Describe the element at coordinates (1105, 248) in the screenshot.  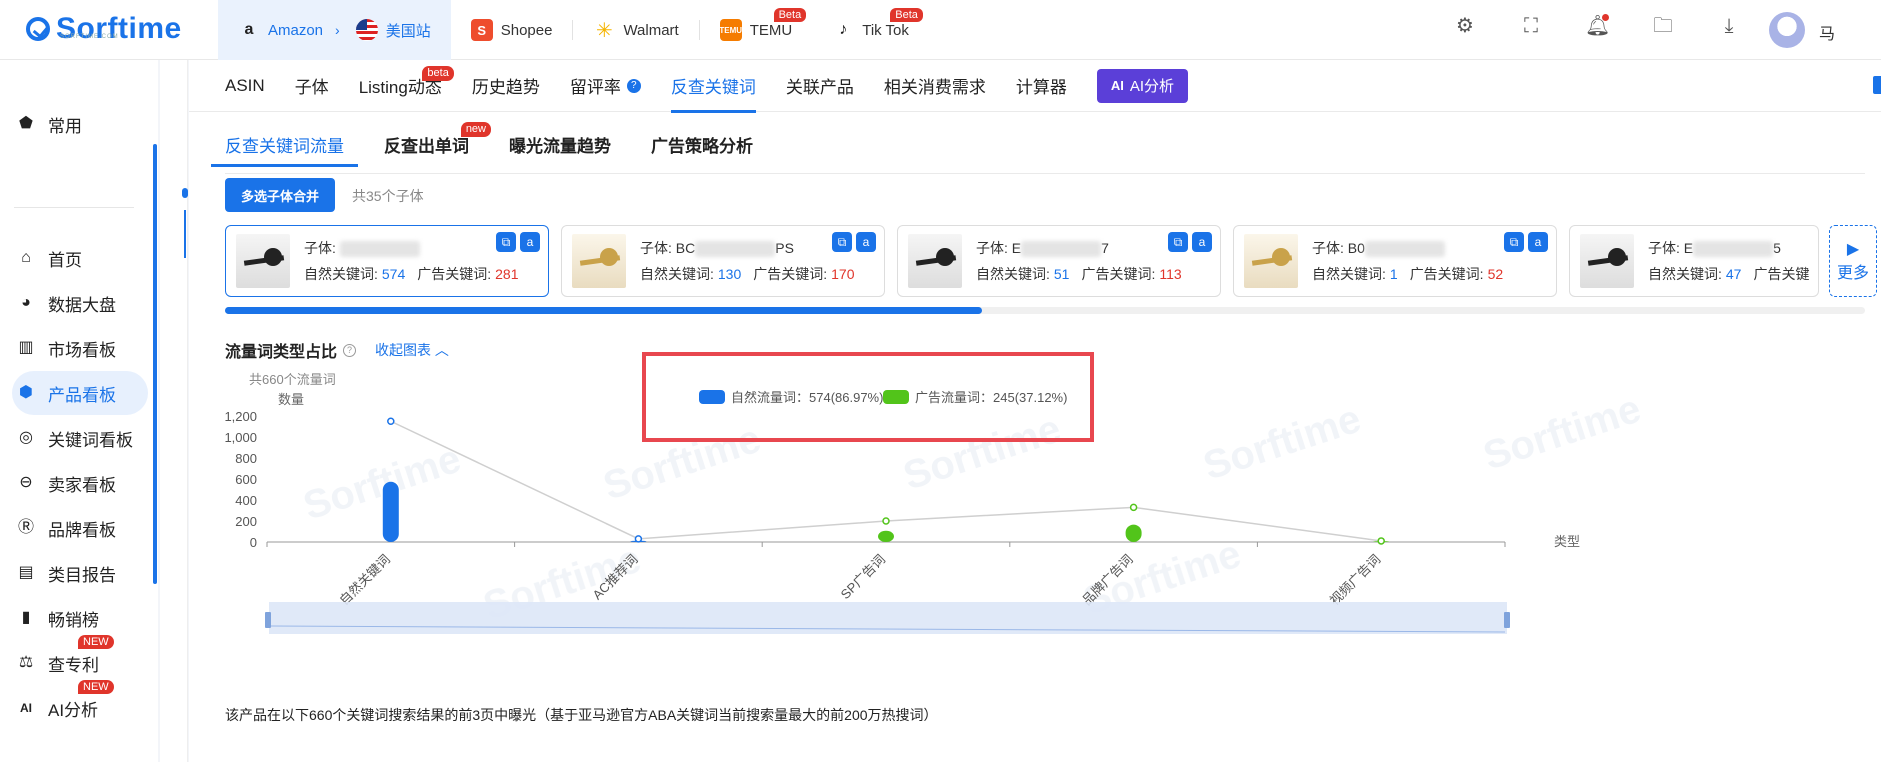
I see `variant-asin-tail: 7` at that location.